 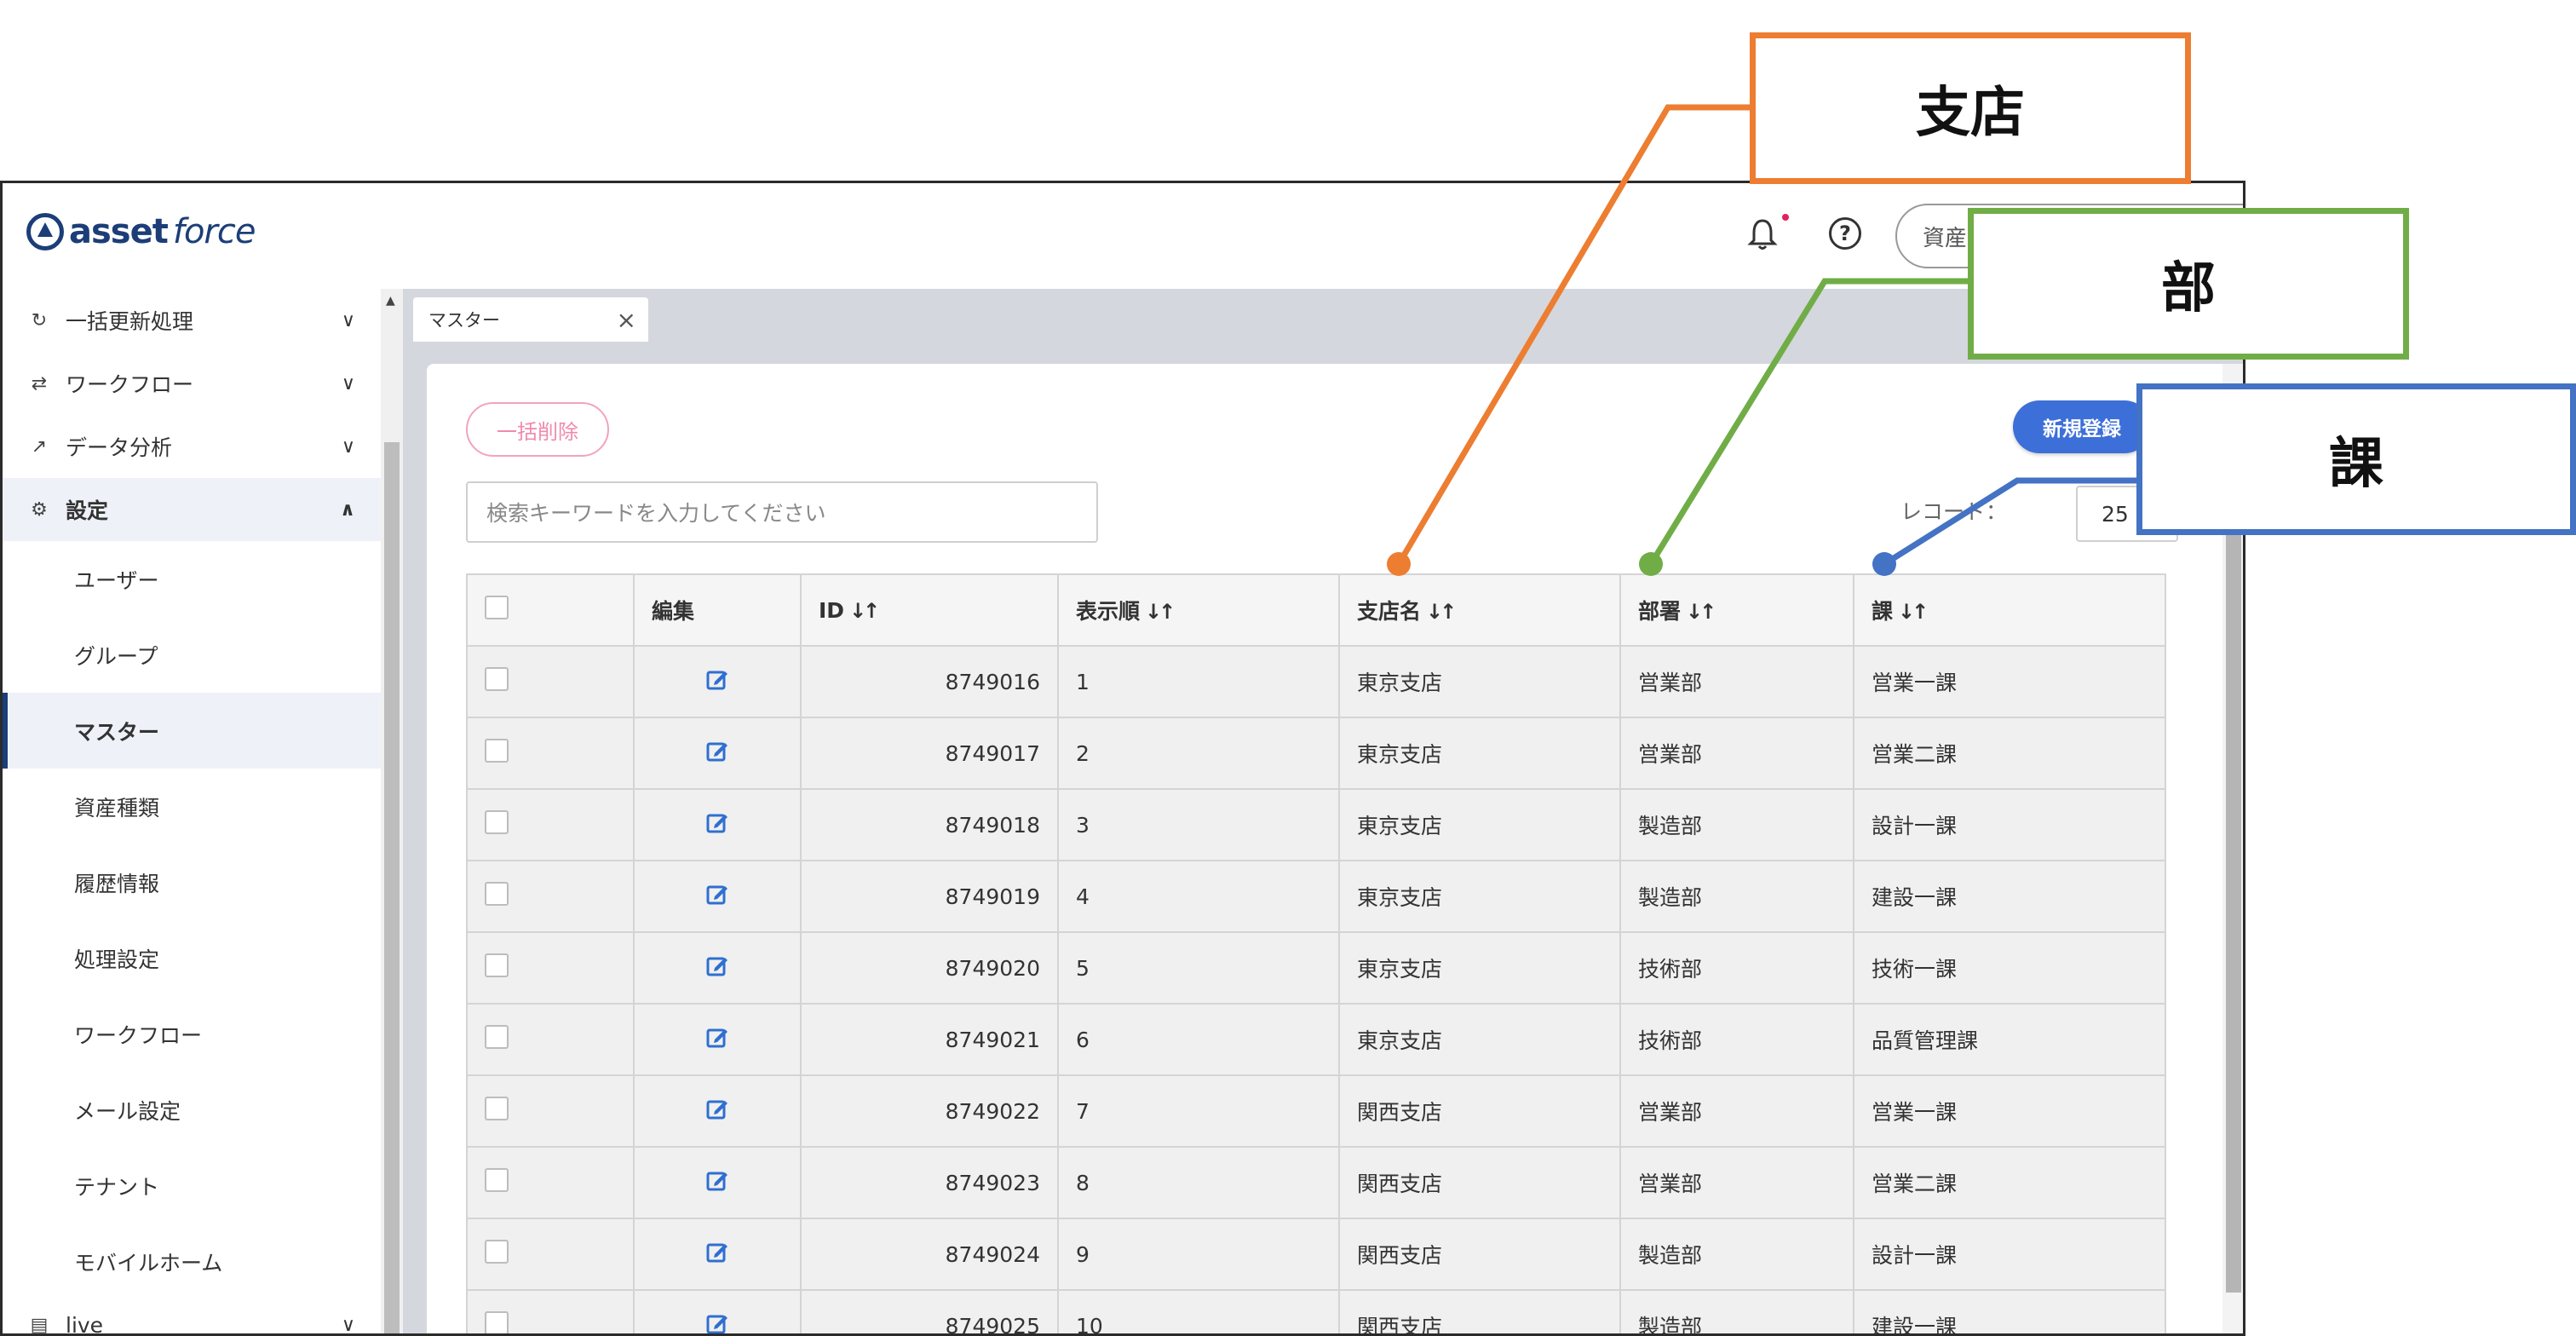 I want to click on bell-icon, so click(x=1763, y=238).